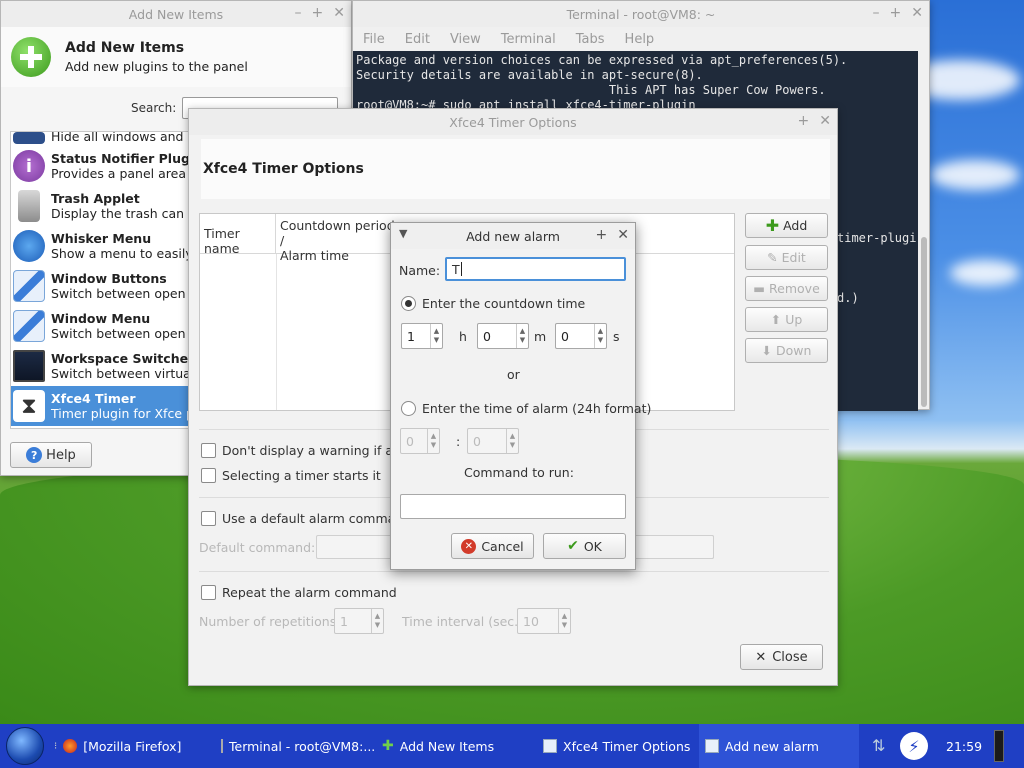  What do you see at coordinates (492, 546) in the screenshot?
I see `cancel-button: ✕ Cancel` at bounding box center [492, 546].